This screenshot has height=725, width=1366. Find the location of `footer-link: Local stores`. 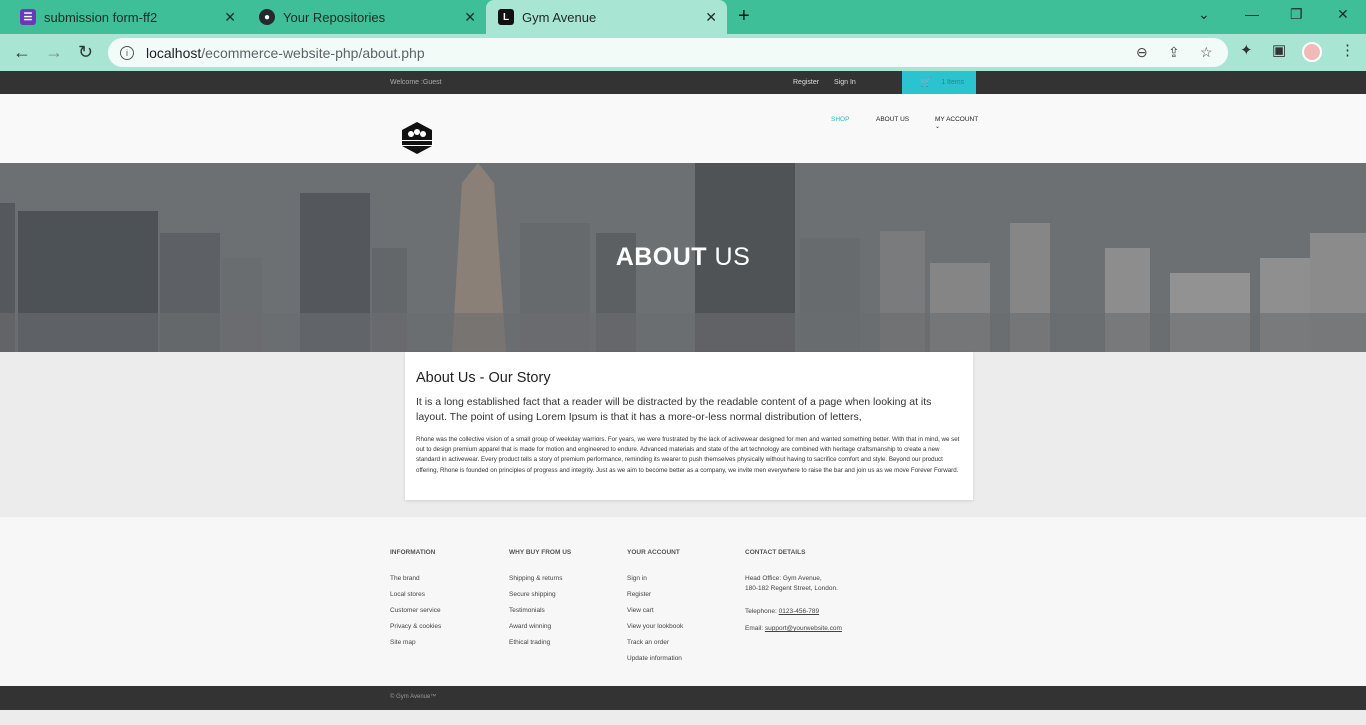

footer-link: Local stores is located at coordinates (415, 594).